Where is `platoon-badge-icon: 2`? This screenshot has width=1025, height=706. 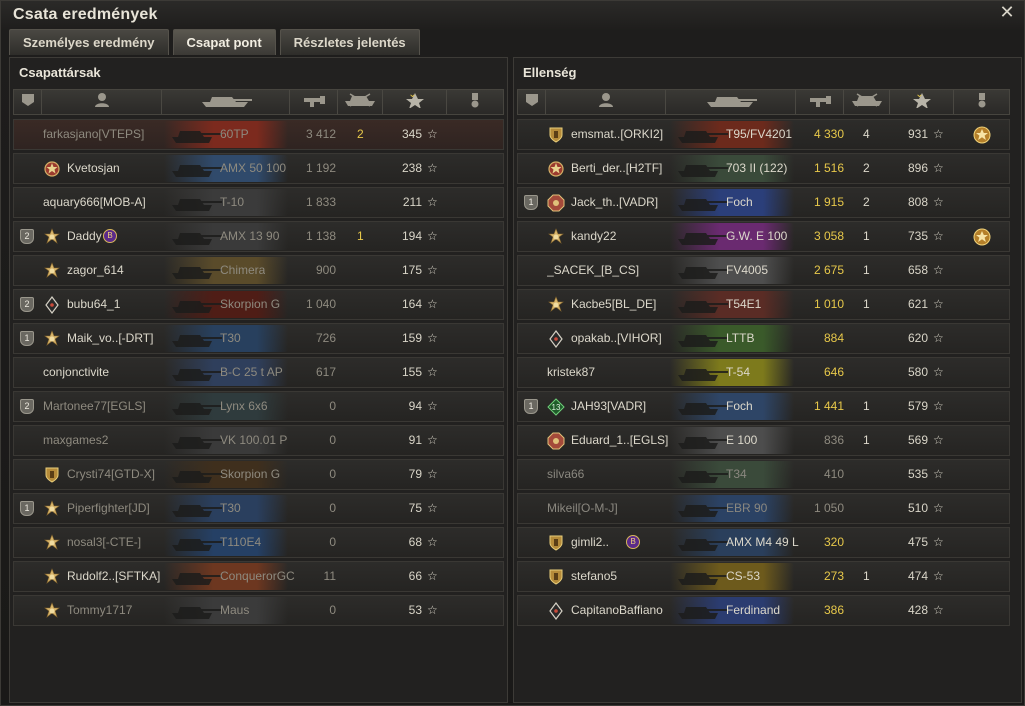 platoon-badge-icon: 2 is located at coordinates (27, 236).